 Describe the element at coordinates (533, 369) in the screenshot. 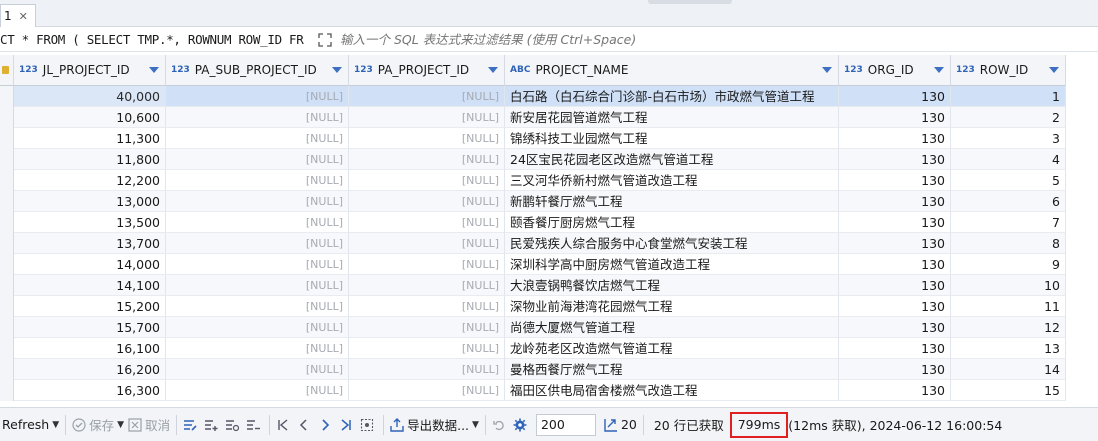

I see `table-row: 16,200 [NULL] [NULL] 曼格西餐厅燃气工程 130 14` at that location.